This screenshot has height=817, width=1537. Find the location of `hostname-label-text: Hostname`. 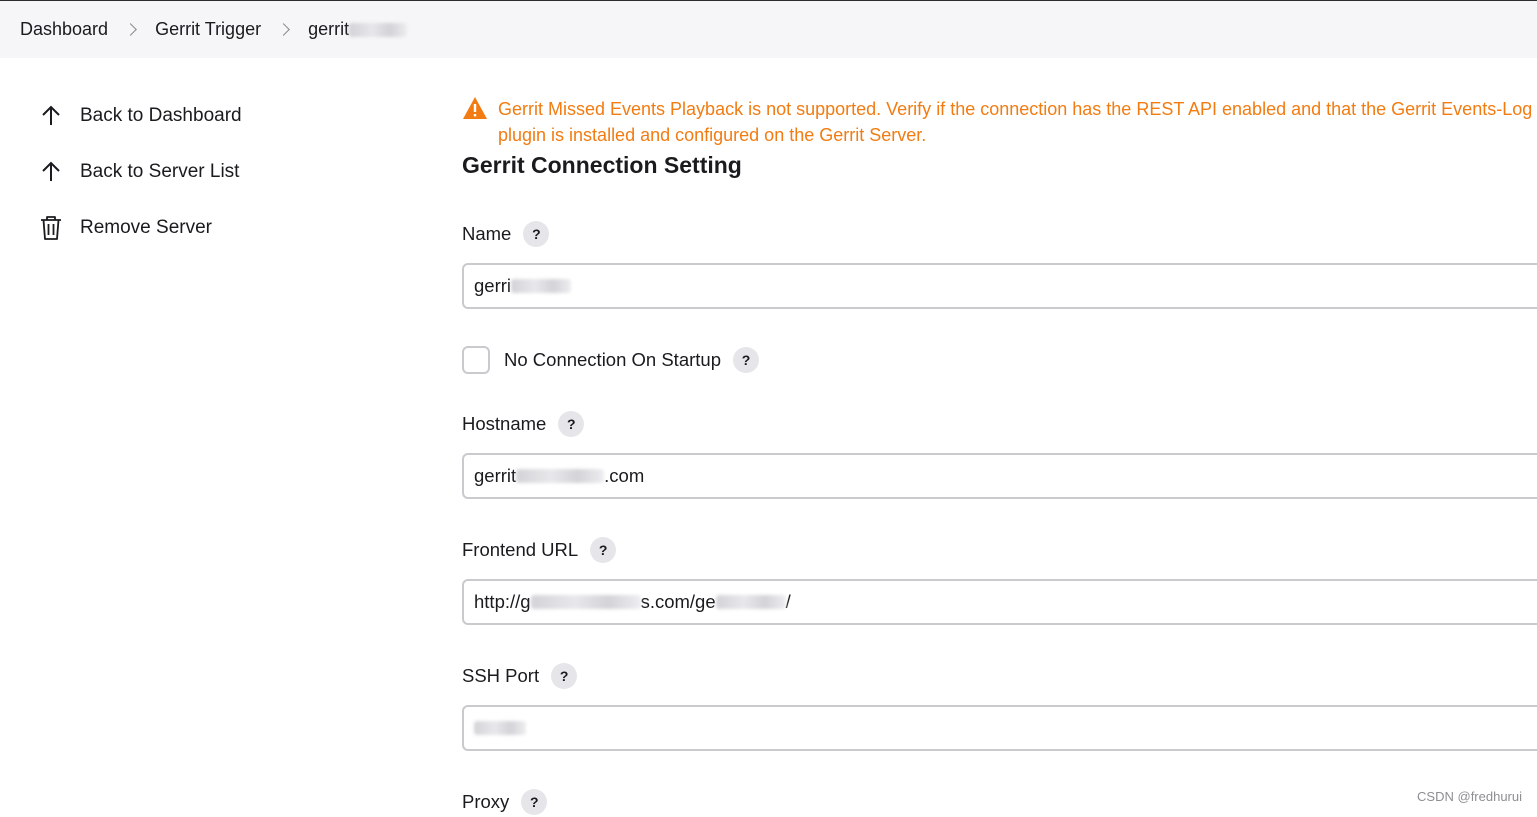

hostname-label-text: Hostname is located at coordinates (504, 424).